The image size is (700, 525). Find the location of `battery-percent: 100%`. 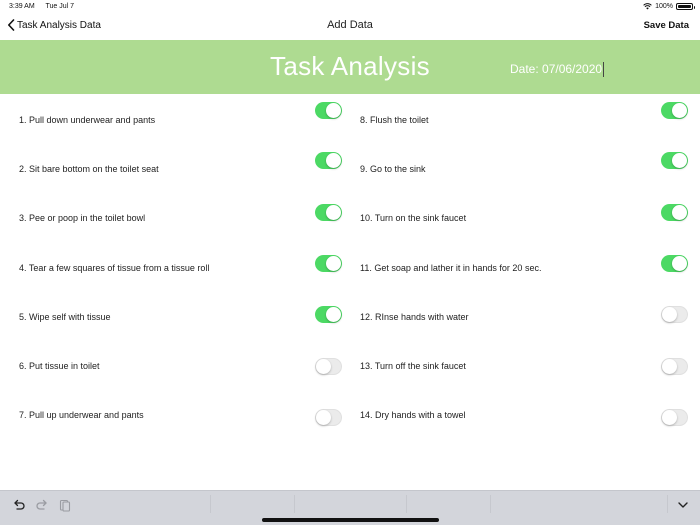

battery-percent: 100% is located at coordinates (664, 6).